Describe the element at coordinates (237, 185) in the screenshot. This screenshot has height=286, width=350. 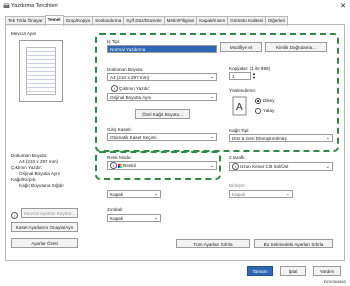
I see `stapler-label: Birleştir:` at that location.